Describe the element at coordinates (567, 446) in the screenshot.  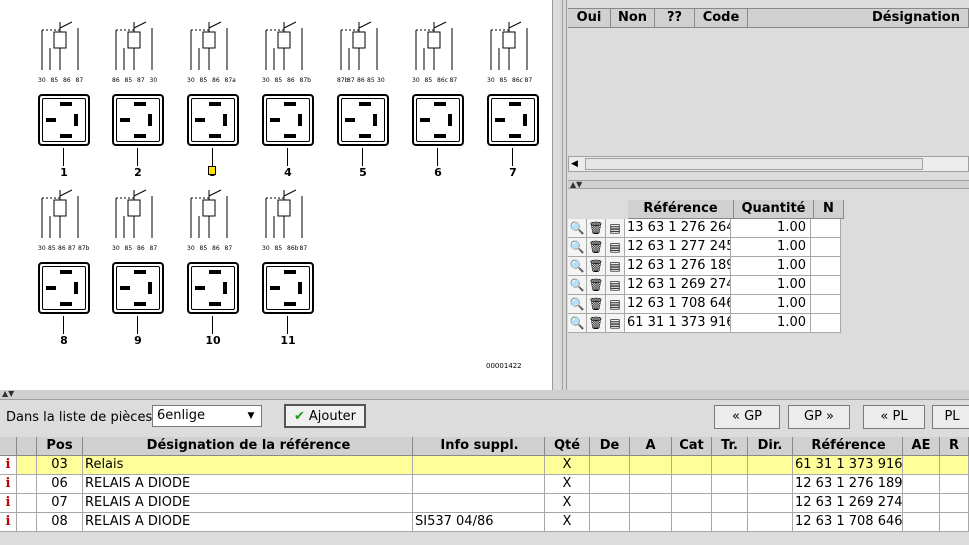
I see `header-qte: Qté` at that location.